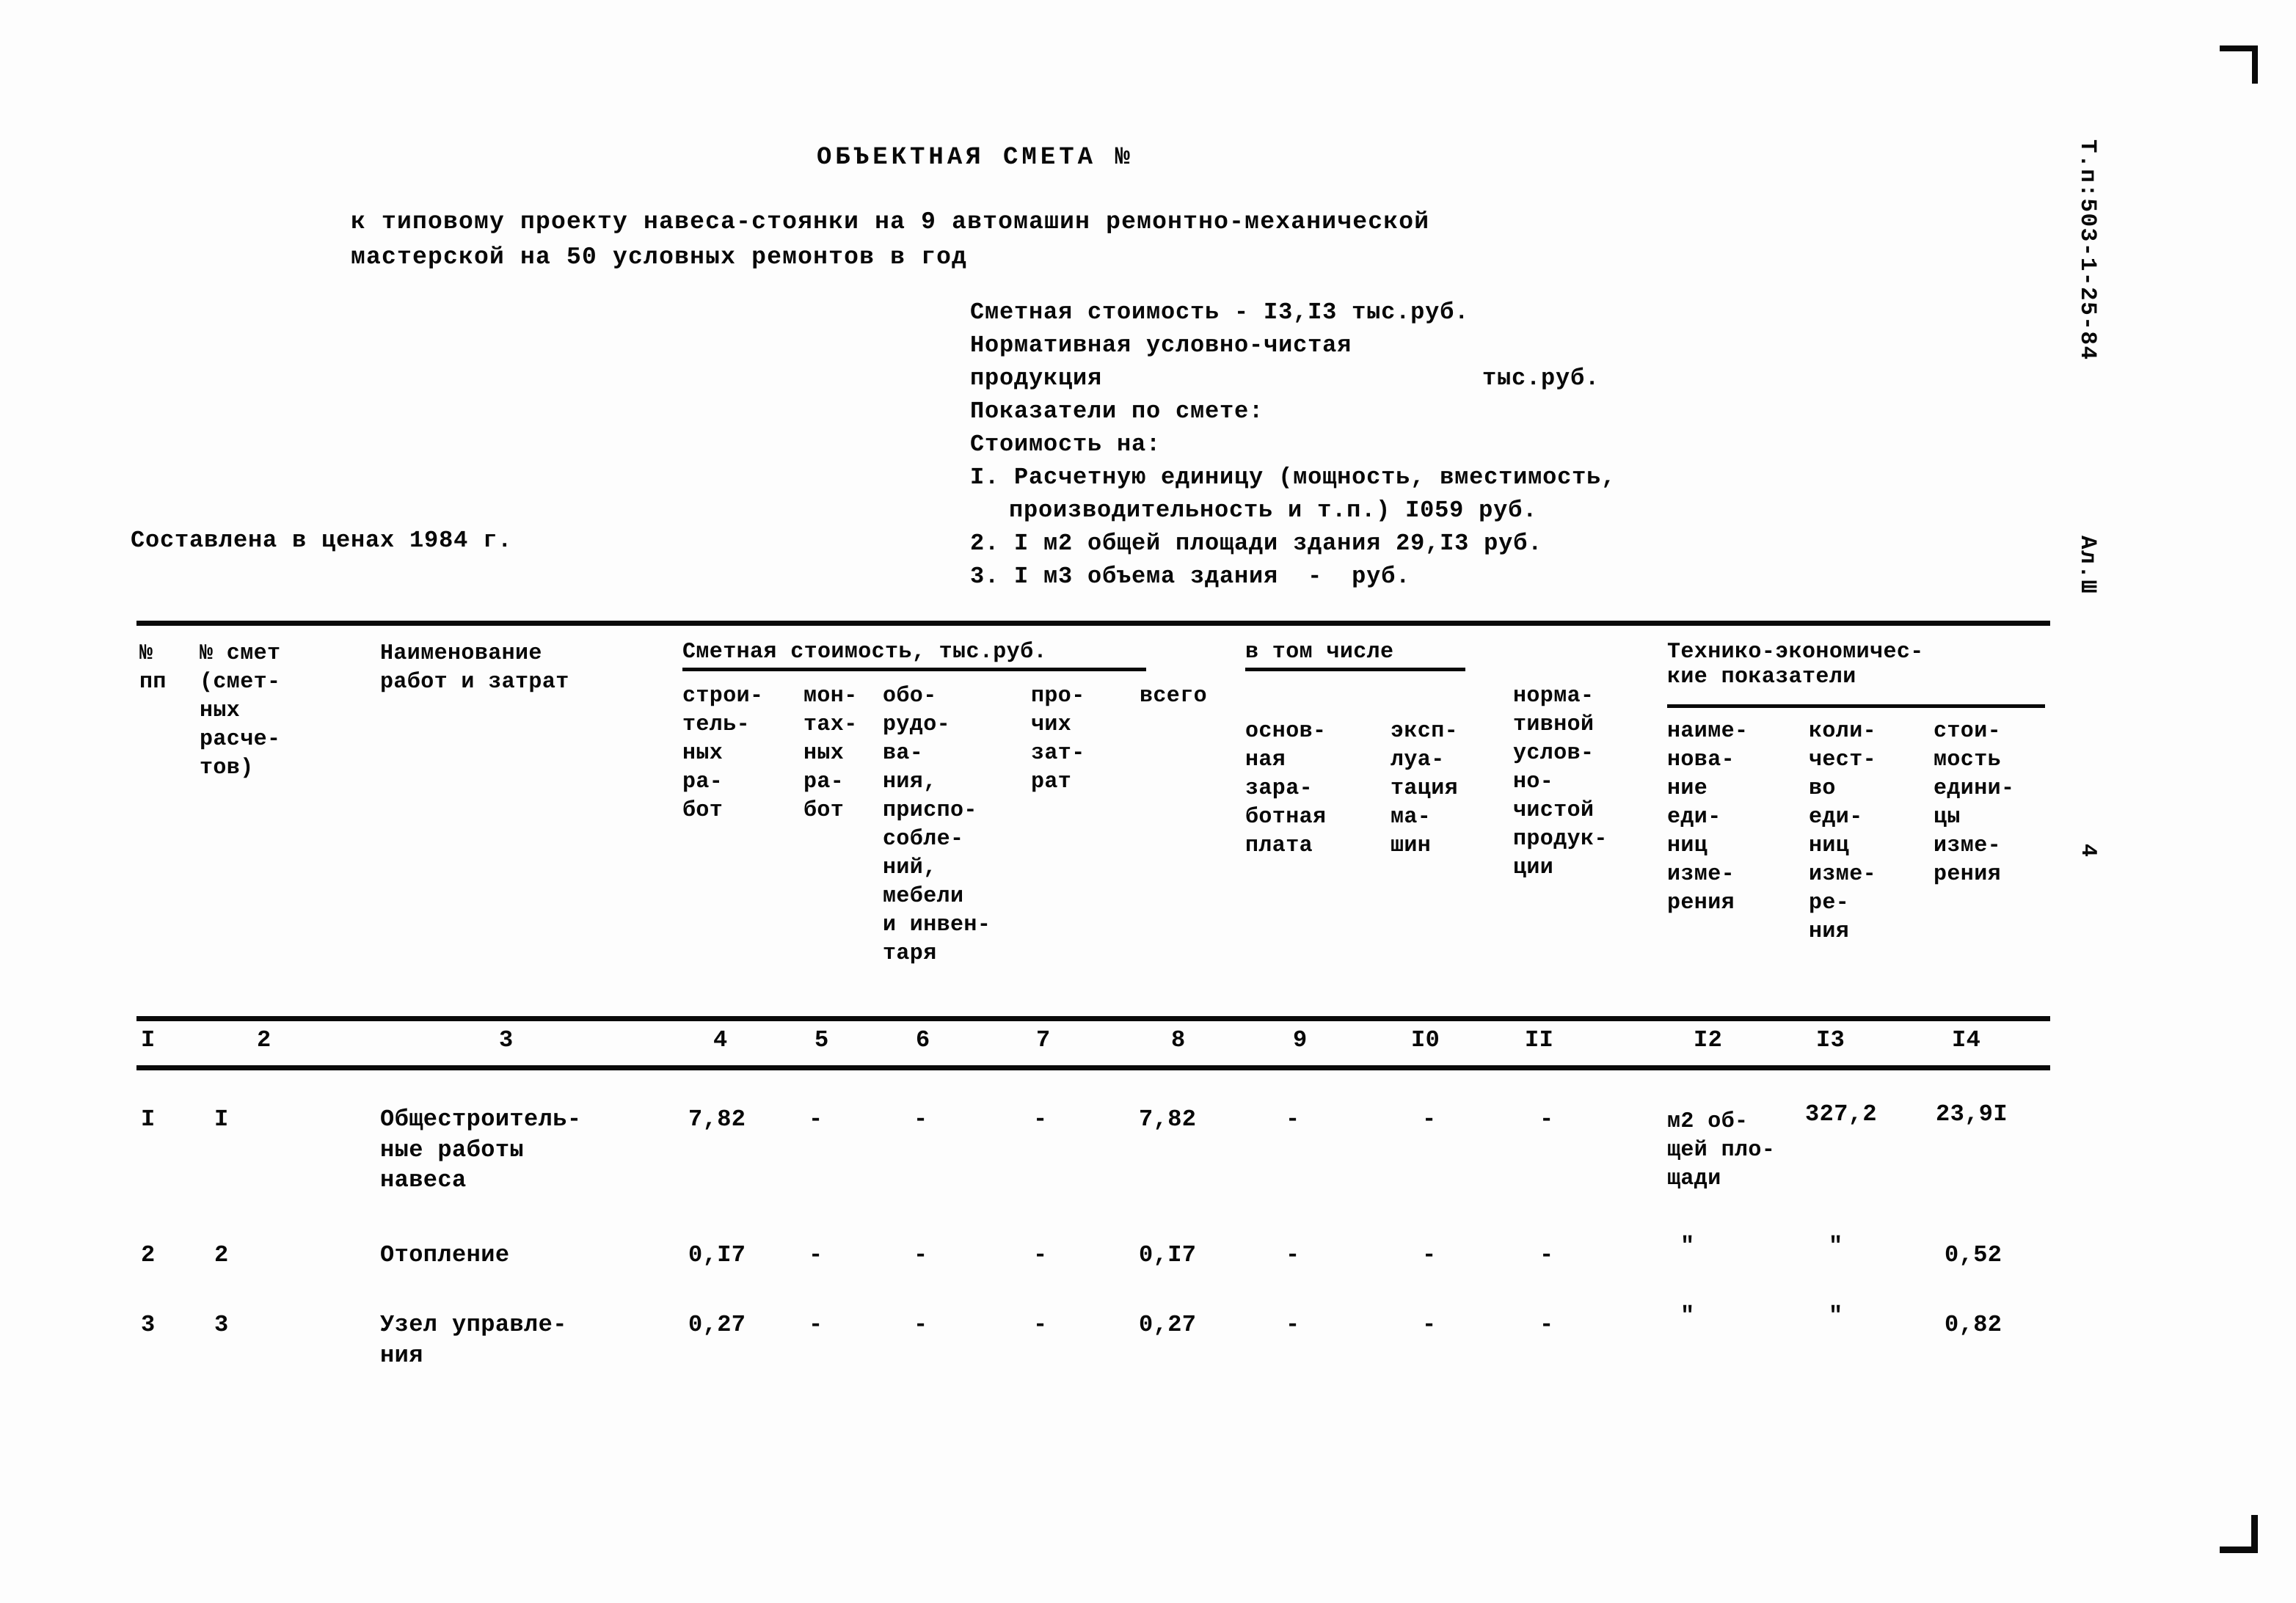 The height and width of the screenshot is (1603, 2296). Describe the element at coordinates (2239, 1534) in the screenshot. I see `crop-mark-bottom-right` at that location.